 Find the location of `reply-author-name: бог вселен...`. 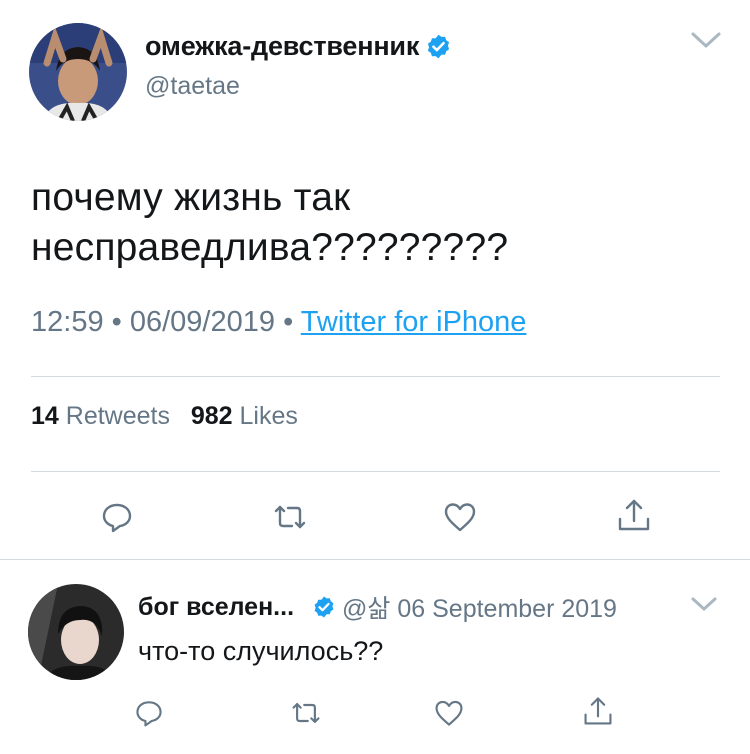

reply-author-name: бог вселен... is located at coordinates (216, 607).